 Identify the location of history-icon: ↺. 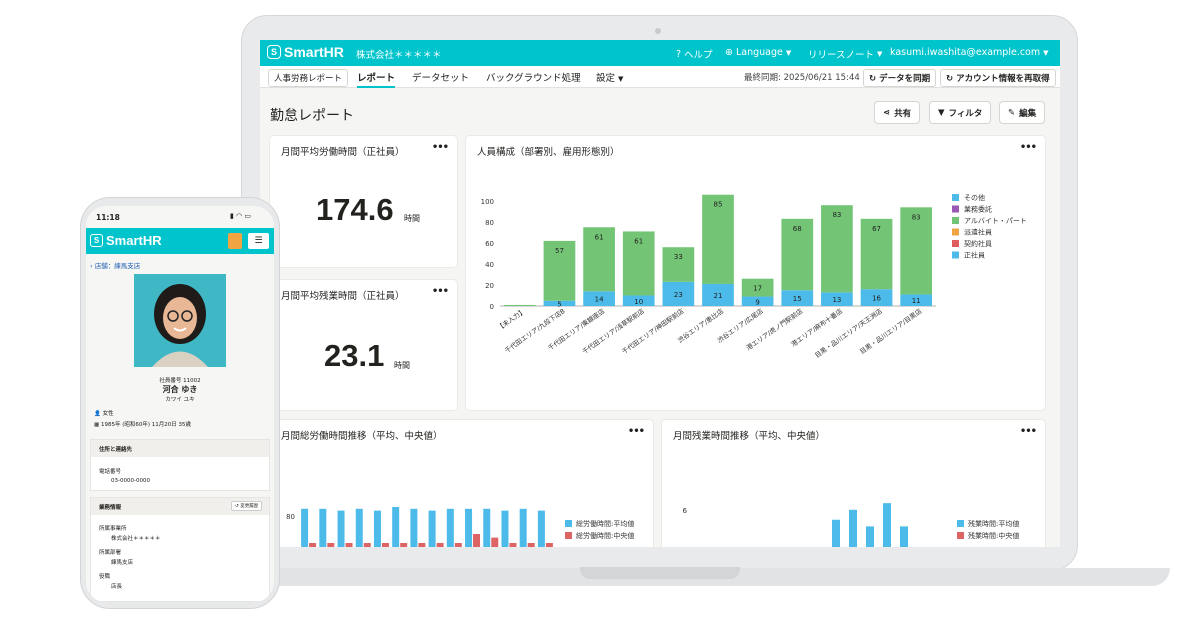
(237, 506).